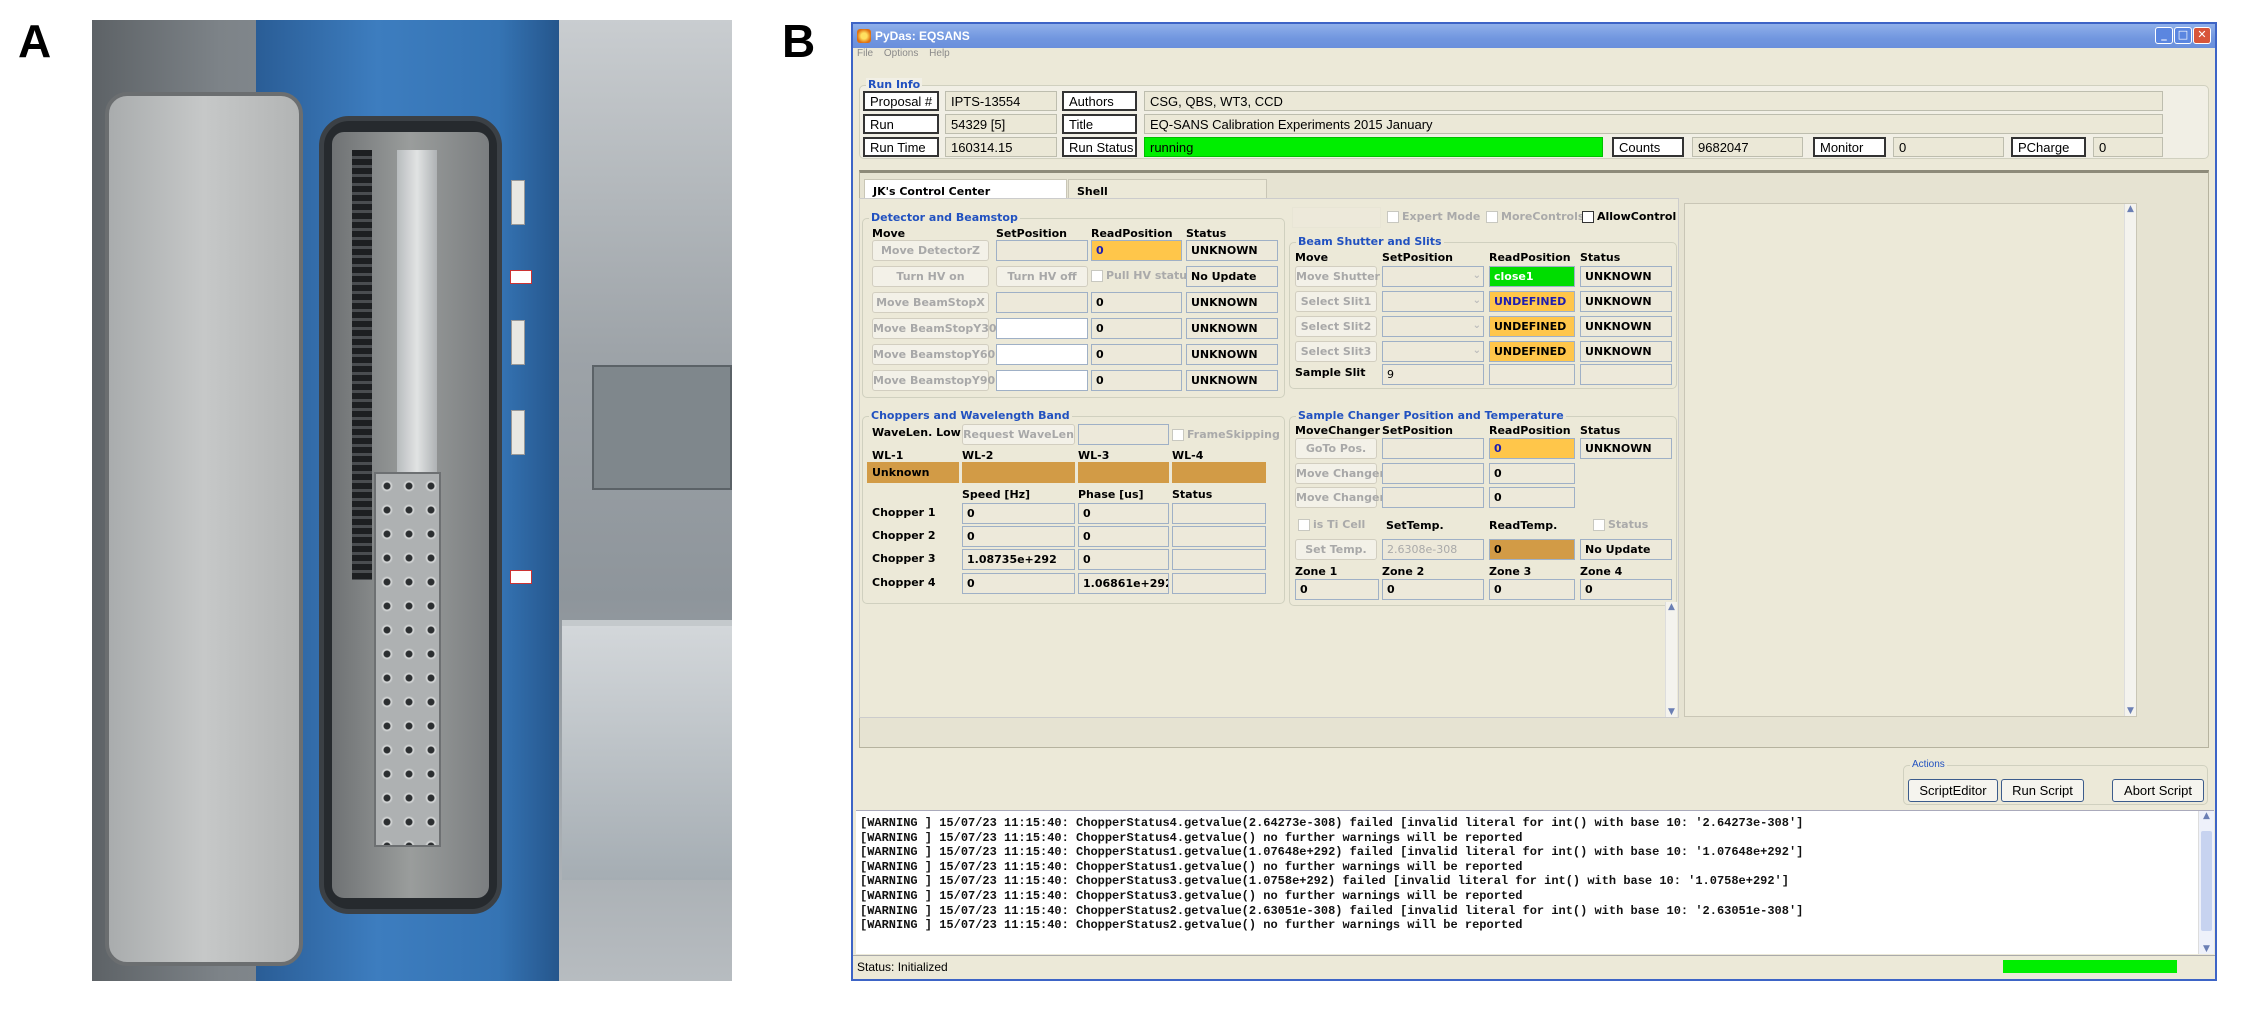  I want to click on beamstopx-setposition, so click(1042, 302).